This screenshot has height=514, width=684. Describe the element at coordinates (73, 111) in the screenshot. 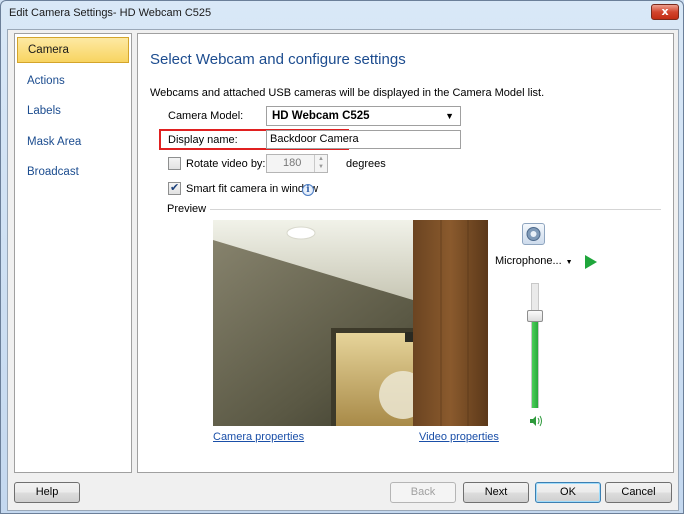

I see `sidebar-item-labels: Labels` at that location.